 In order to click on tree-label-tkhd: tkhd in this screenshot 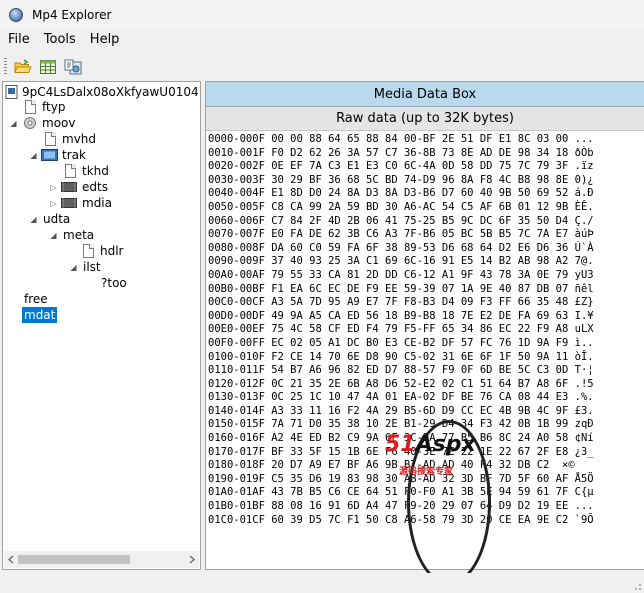, I will do `click(95, 171)`.